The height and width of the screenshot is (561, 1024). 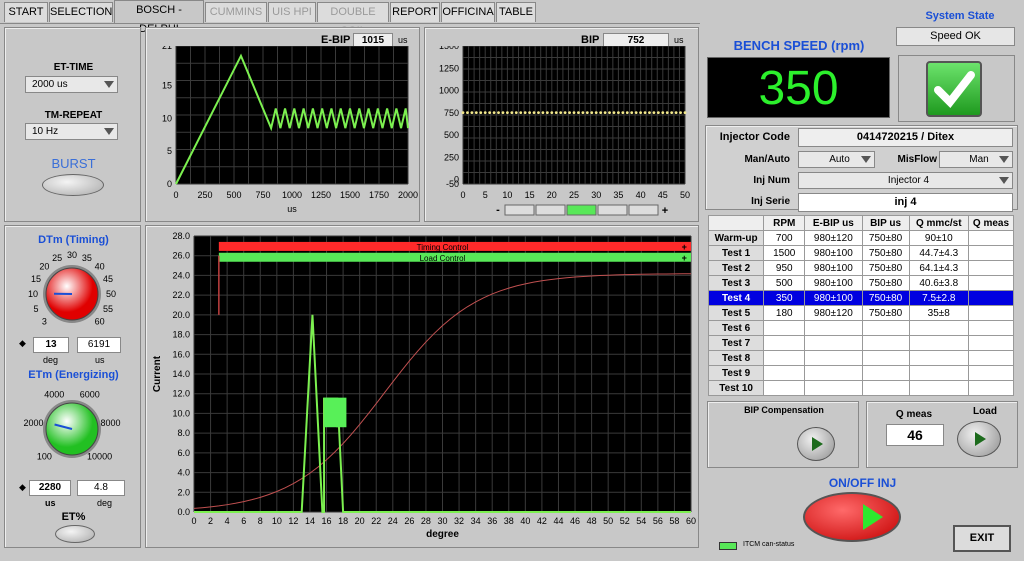 I want to click on table-row: Test 1 1500 980±100 750±80 44.7±4.3, so click(x=861, y=253).